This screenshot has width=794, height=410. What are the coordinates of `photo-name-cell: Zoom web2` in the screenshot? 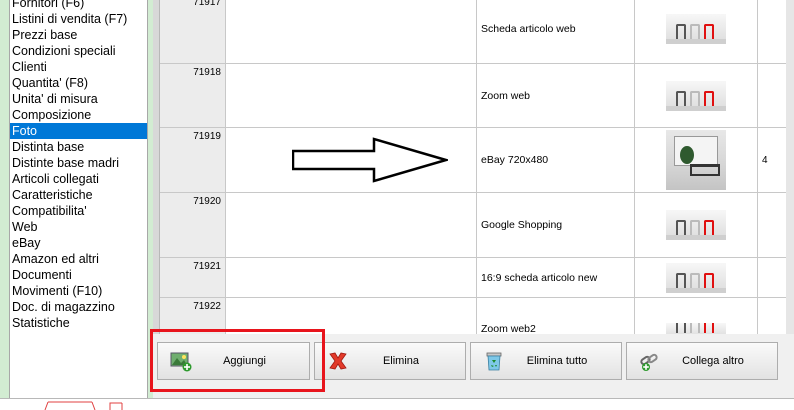 It's located at (556, 316).